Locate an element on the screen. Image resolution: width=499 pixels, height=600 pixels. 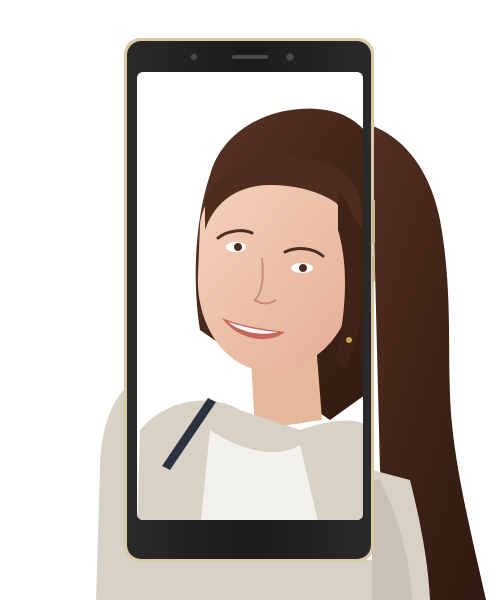
earpiece-icon is located at coordinates (250, 57).